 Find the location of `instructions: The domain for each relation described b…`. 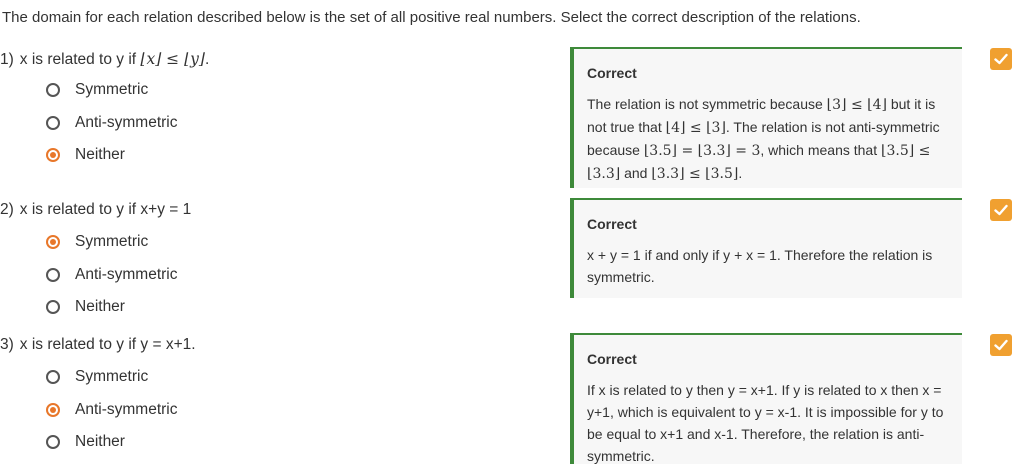

instructions: The domain for each relation described b… is located at coordinates (431, 17).